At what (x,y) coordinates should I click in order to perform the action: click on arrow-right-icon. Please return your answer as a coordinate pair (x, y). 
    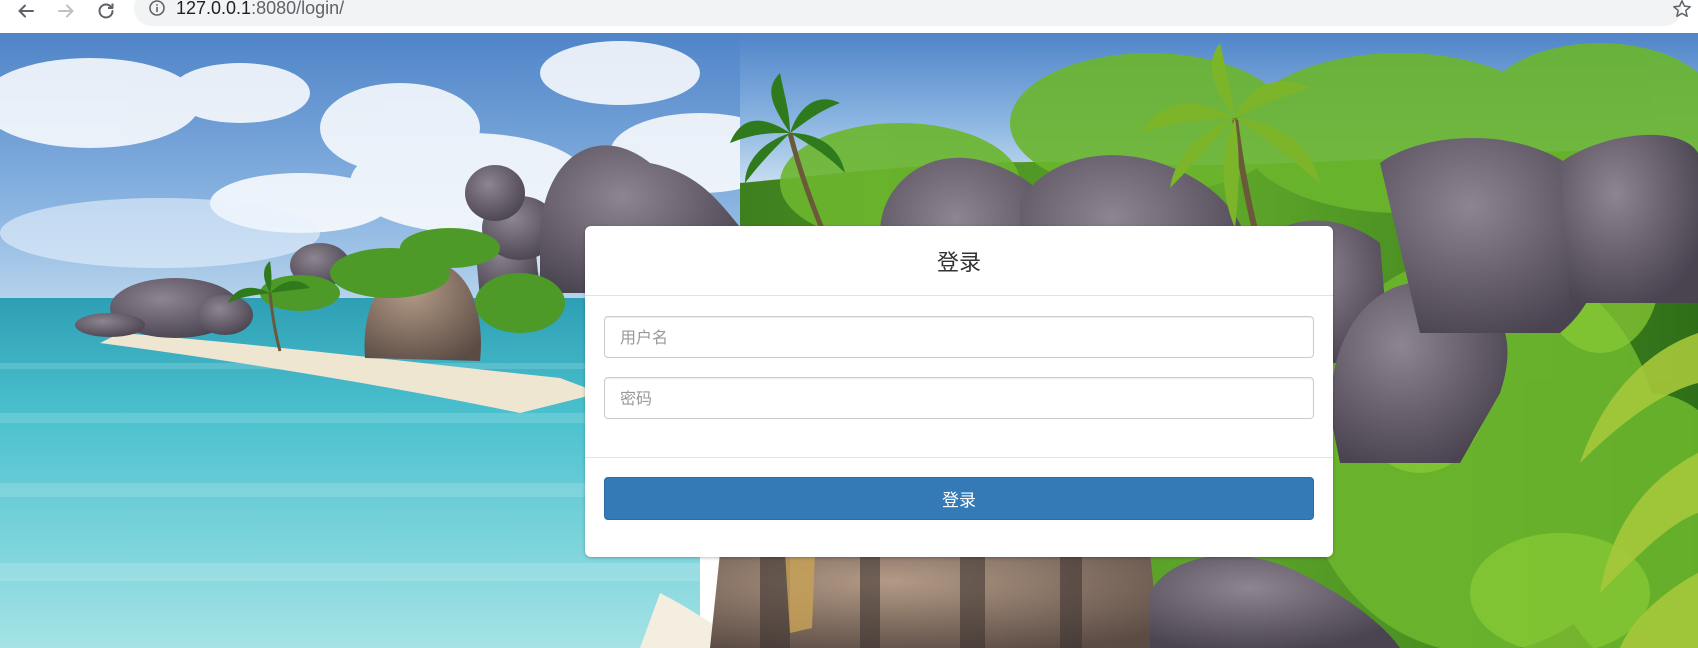
    Looking at the image, I should click on (66, 11).